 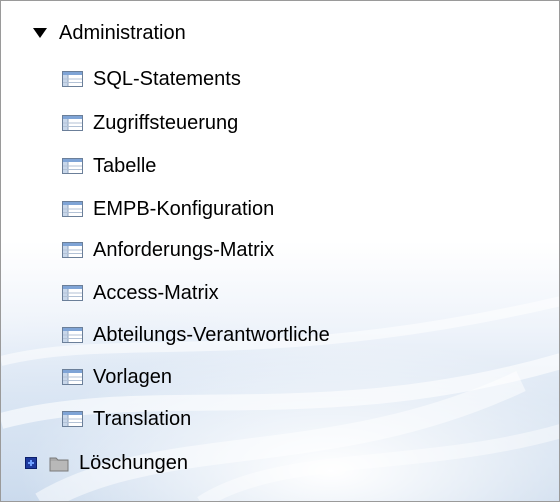 What do you see at coordinates (184, 249) in the screenshot?
I see `tree-item-label: Anforderungs-Matrix` at bounding box center [184, 249].